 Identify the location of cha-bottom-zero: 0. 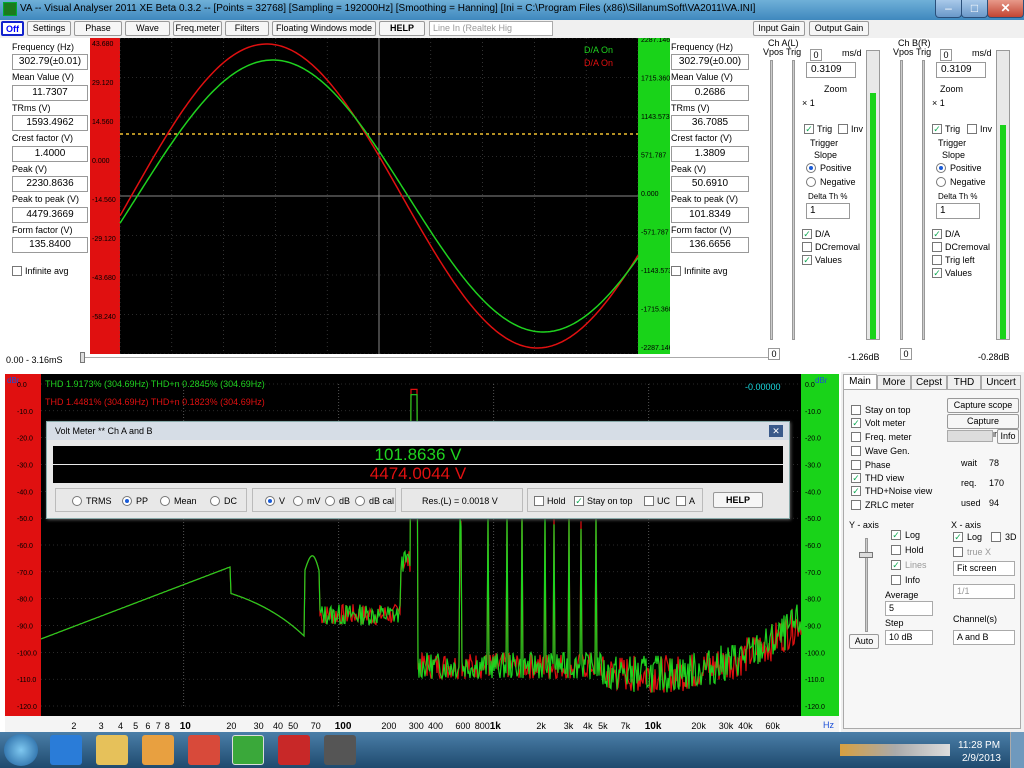
(774, 354).